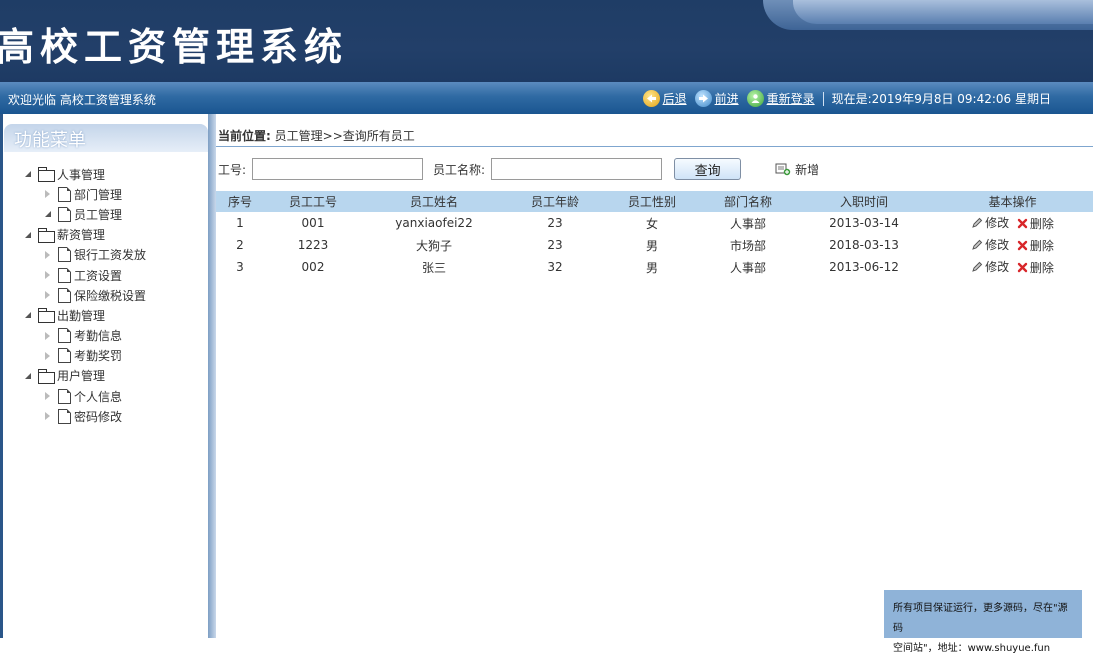  I want to click on menu-group-label: 用户管理, so click(81, 376).